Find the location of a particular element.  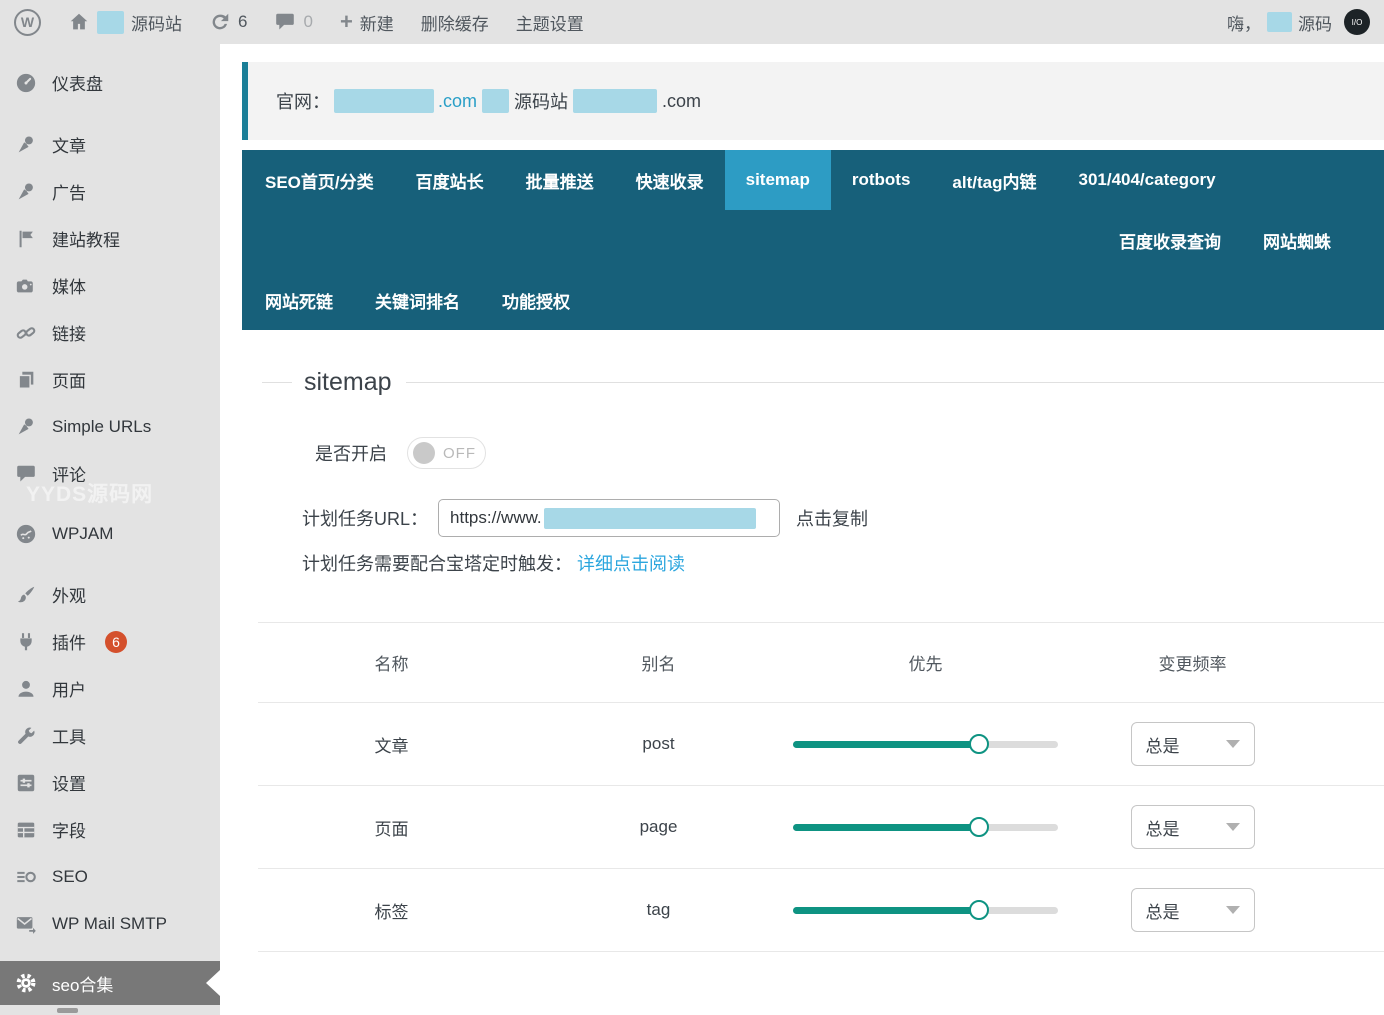

tab-feature-license: 功能授权 is located at coordinates (536, 300).